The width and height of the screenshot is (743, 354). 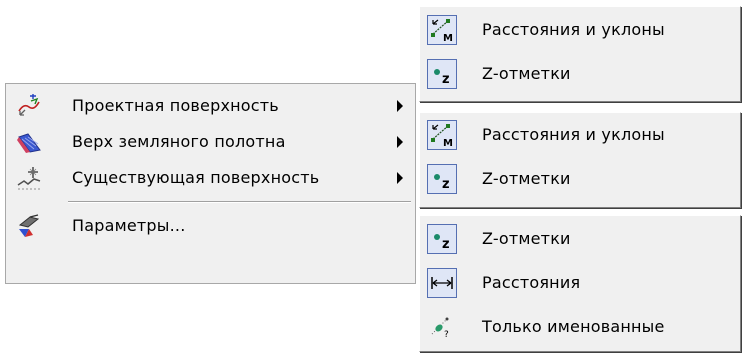 I want to click on menu-item-existing-surface: Существующая поверхность, so click(x=210, y=178).